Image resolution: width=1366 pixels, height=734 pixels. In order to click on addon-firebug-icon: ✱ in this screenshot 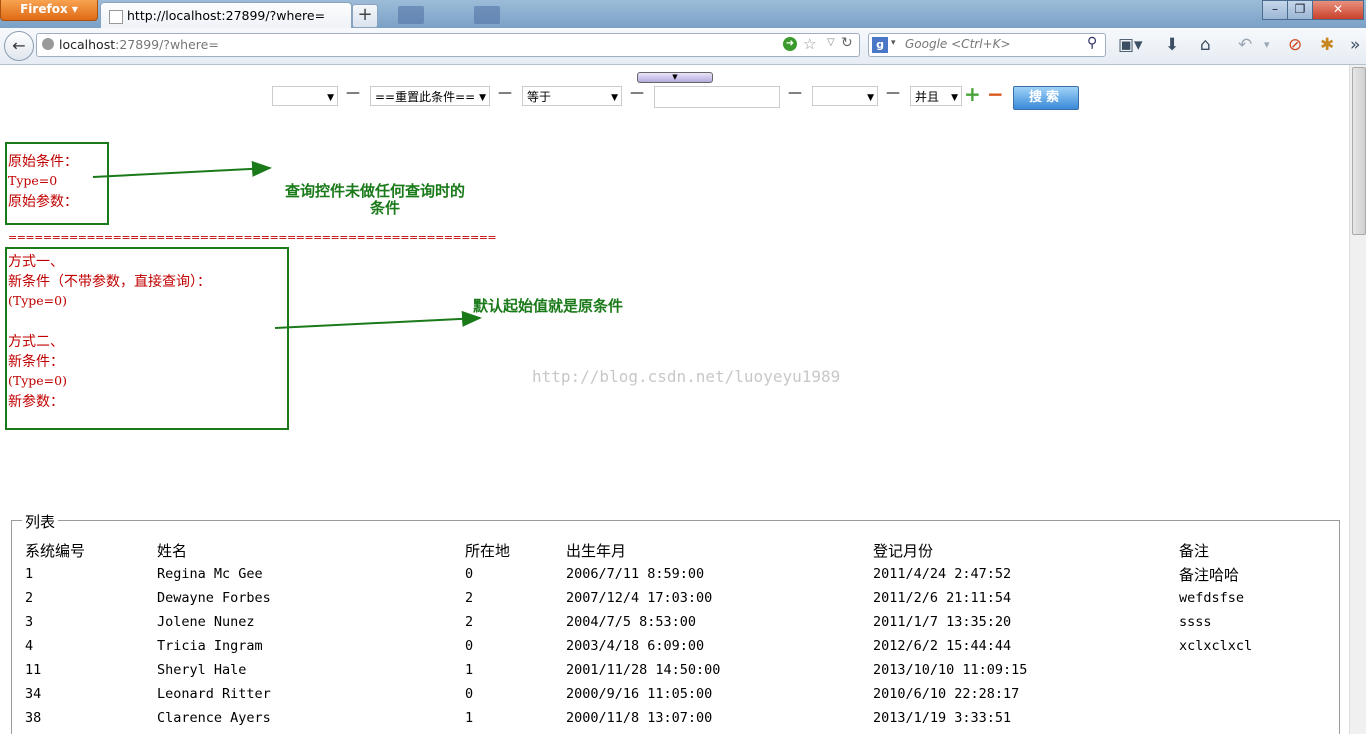, I will do `click(1327, 45)`.